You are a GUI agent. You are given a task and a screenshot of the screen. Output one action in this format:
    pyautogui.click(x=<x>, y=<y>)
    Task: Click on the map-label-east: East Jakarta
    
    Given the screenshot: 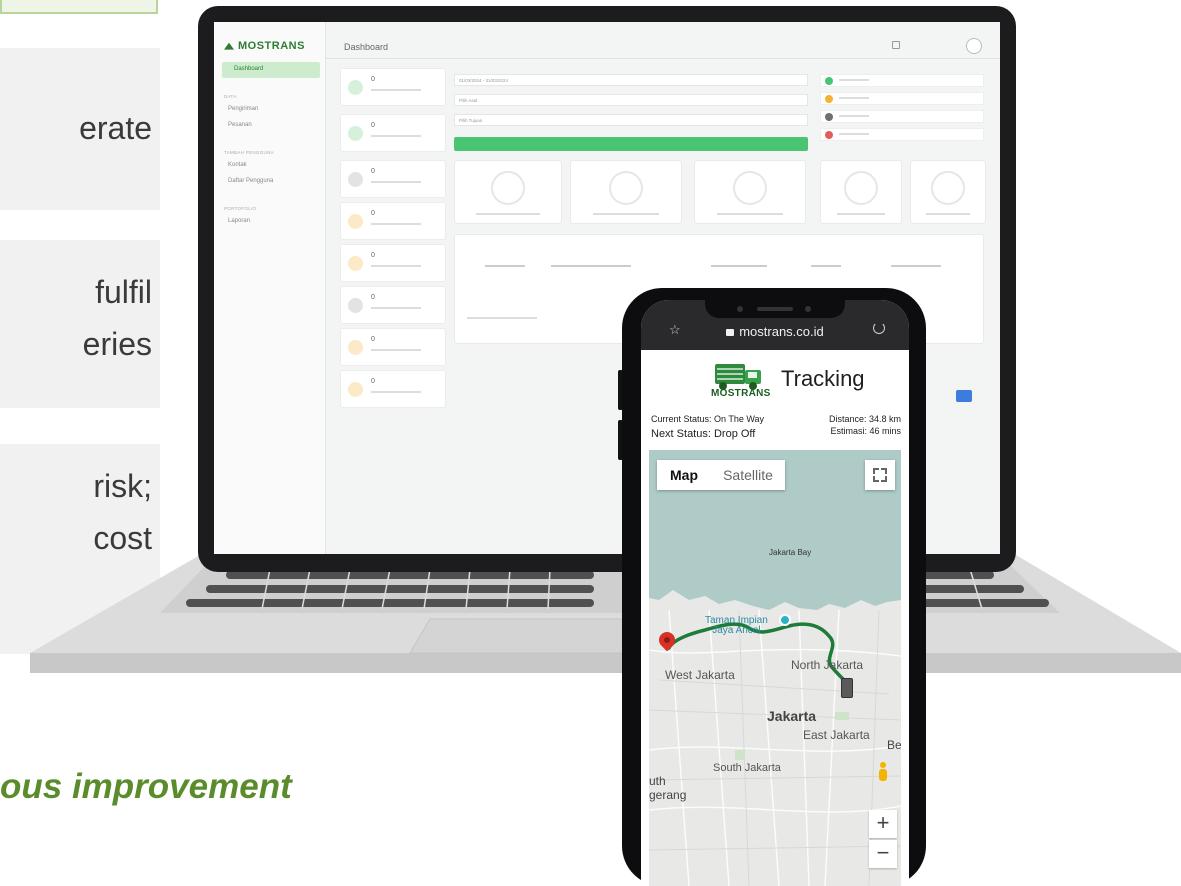 What is the action you would take?
    pyautogui.click(x=836, y=735)
    